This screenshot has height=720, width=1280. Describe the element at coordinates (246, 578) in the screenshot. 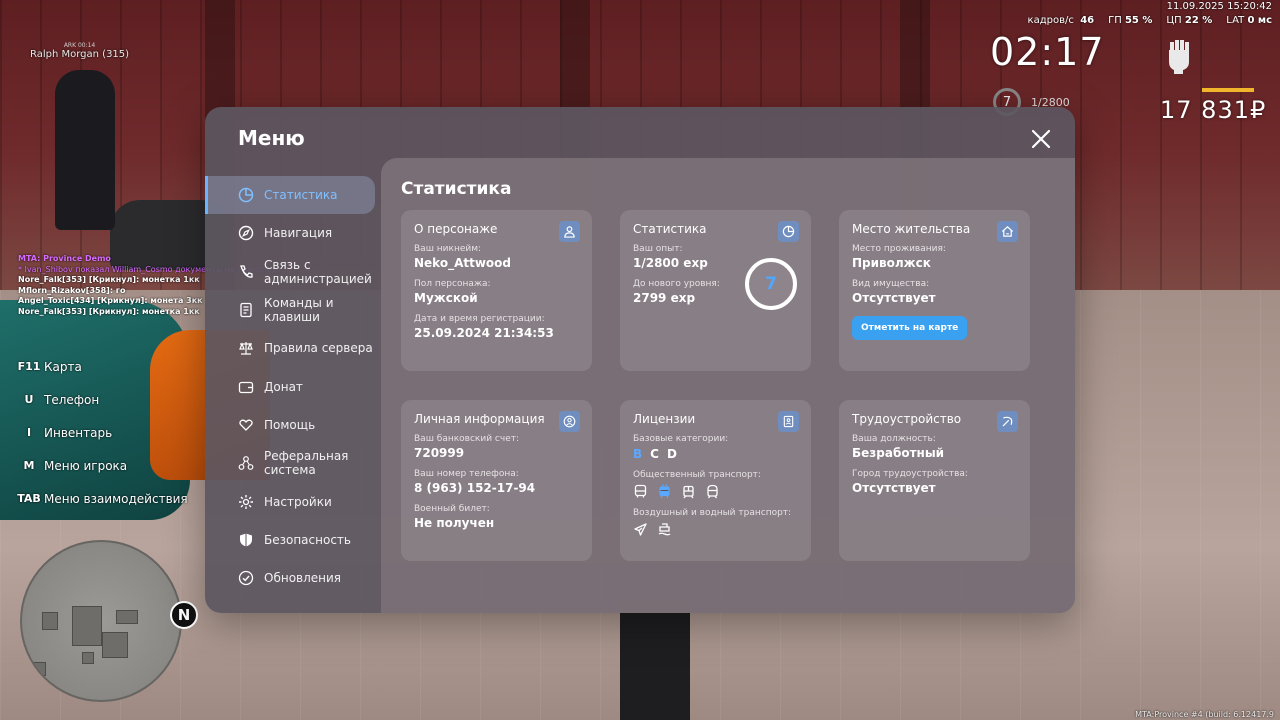

I see `update-check-icon` at that location.